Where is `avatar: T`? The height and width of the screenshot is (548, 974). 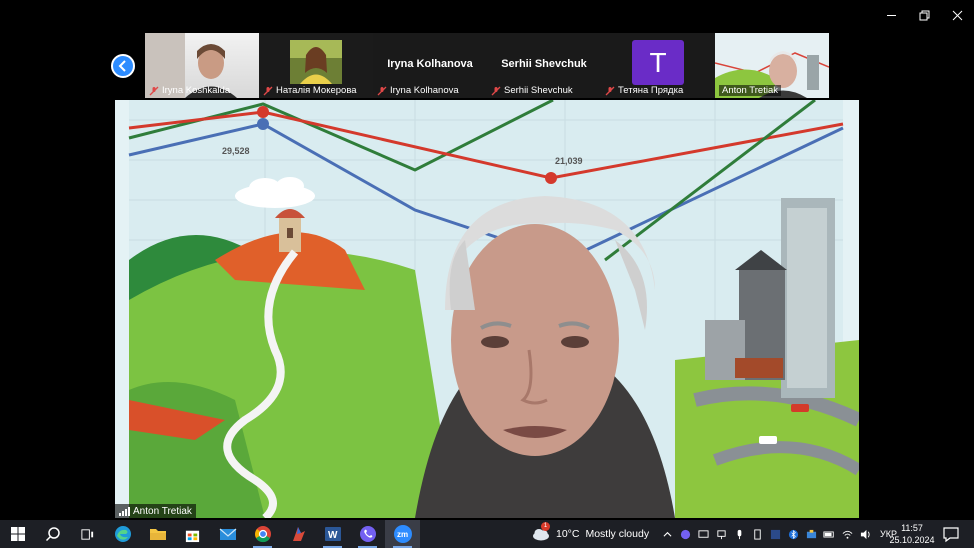
avatar: T is located at coordinates (658, 62).